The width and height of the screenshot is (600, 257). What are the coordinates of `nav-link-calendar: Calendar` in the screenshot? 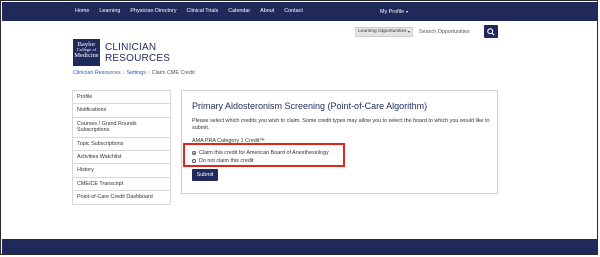 It's located at (239, 11).